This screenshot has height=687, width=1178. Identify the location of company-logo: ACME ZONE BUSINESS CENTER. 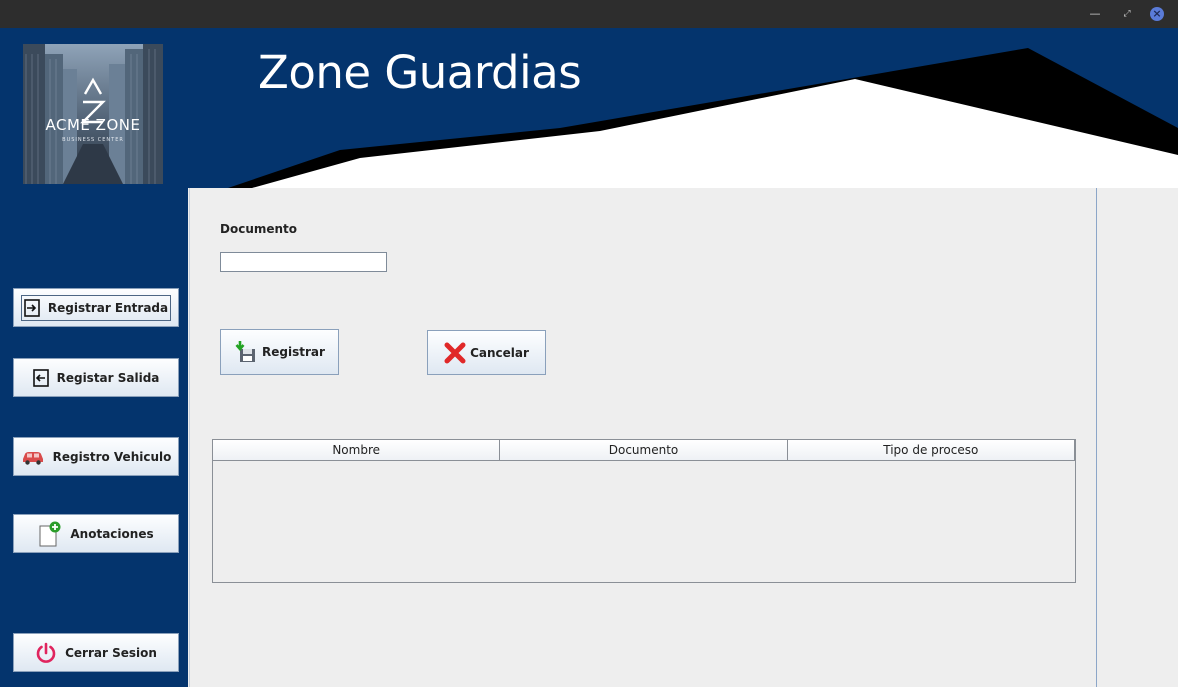
(93, 114).